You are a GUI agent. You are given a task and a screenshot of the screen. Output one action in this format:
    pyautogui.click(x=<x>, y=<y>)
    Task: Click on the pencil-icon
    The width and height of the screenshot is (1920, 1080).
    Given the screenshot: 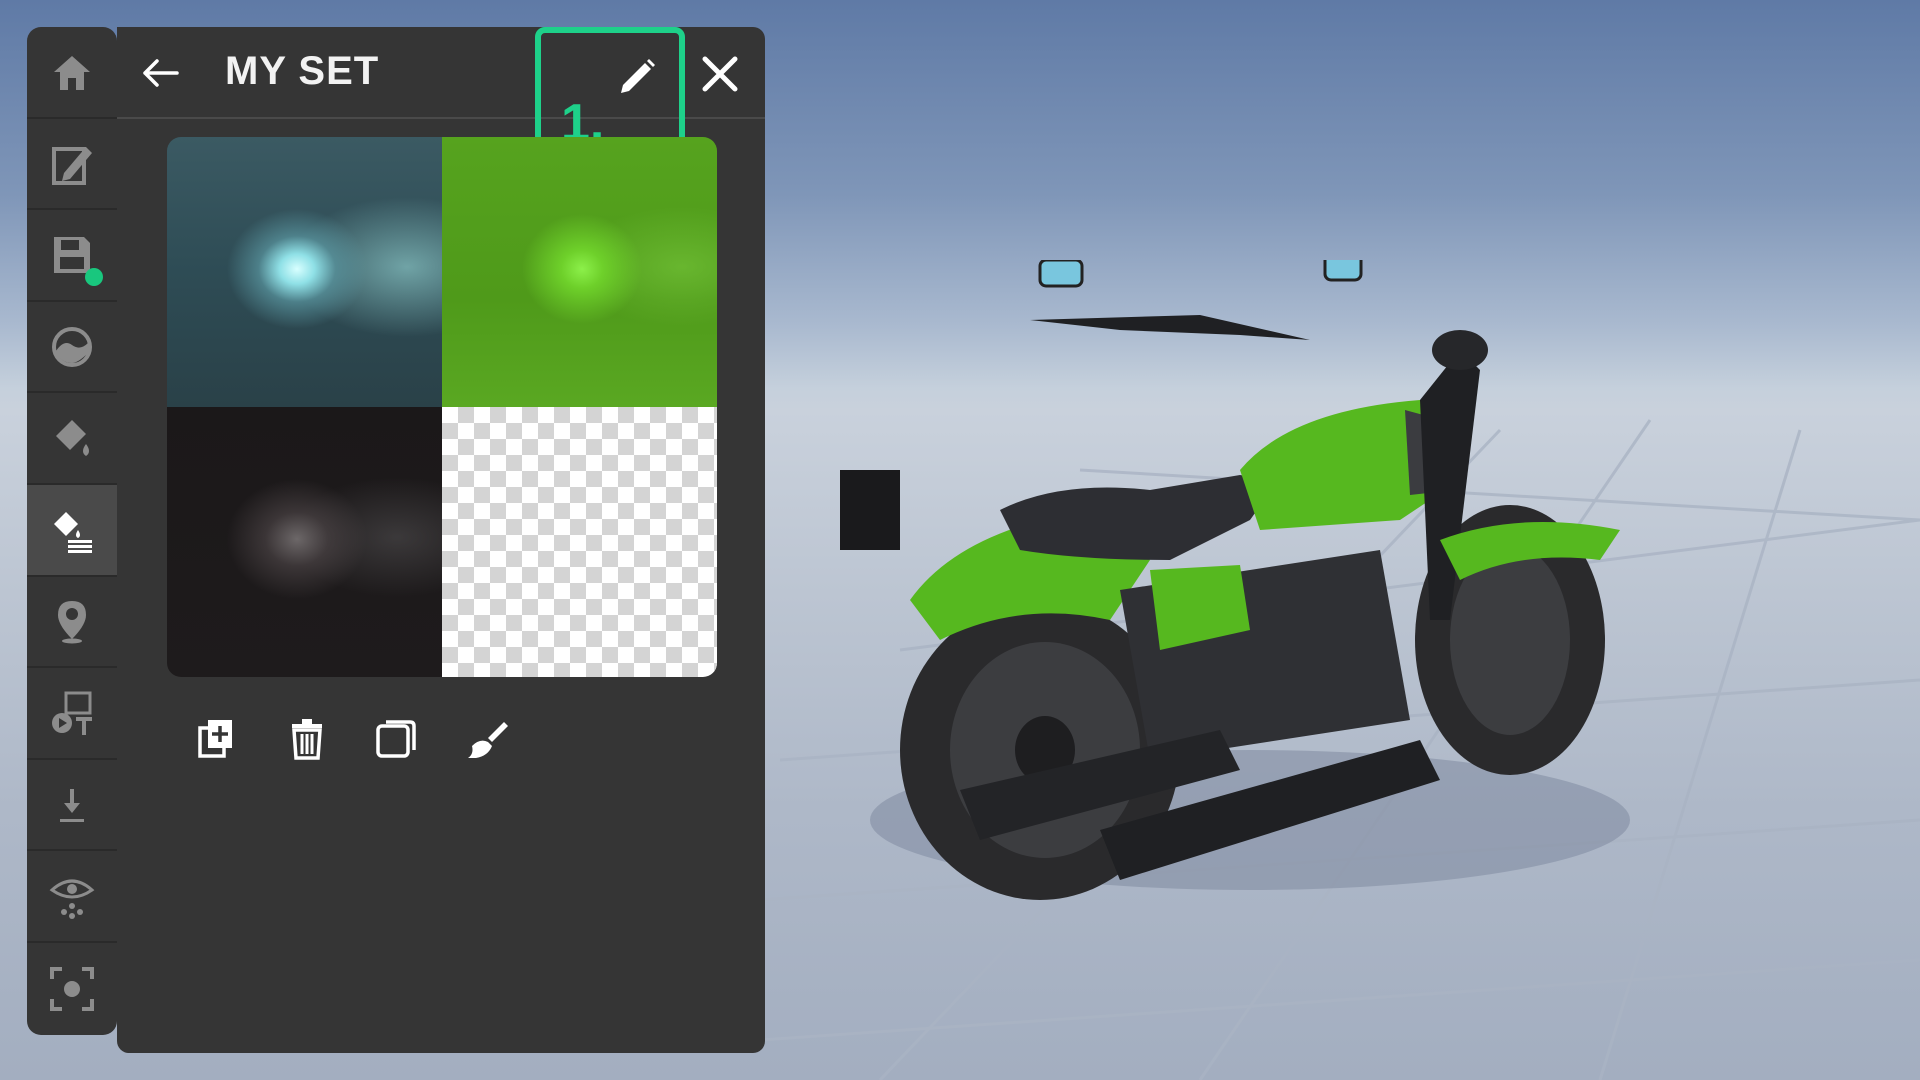 What is the action you would take?
    pyautogui.click(x=638, y=76)
    